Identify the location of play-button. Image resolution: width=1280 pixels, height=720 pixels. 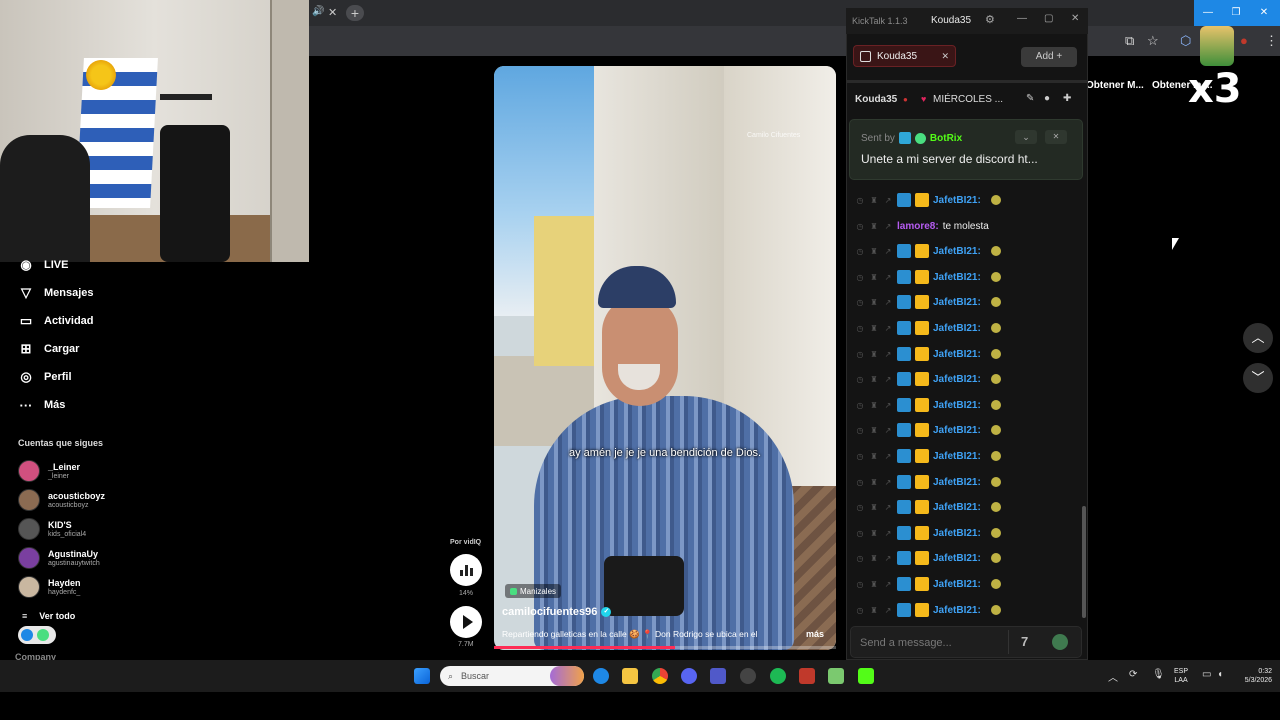
(466, 622).